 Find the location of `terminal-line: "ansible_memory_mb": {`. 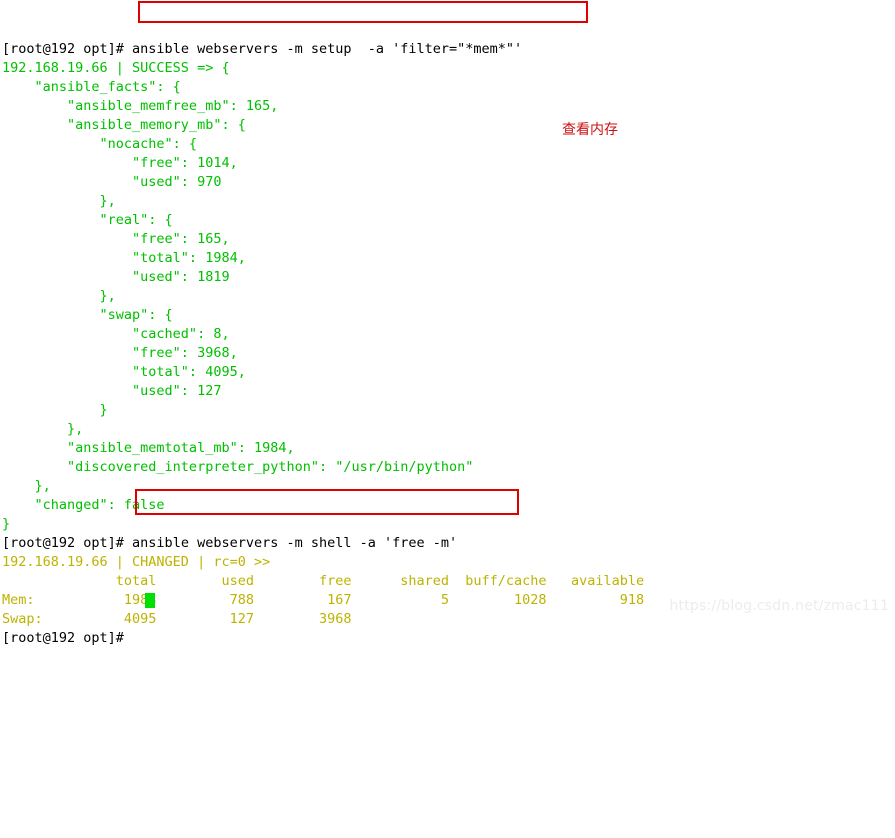

terminal-line: "ansible_memory_mb": { is located at coordinates (448, 125).